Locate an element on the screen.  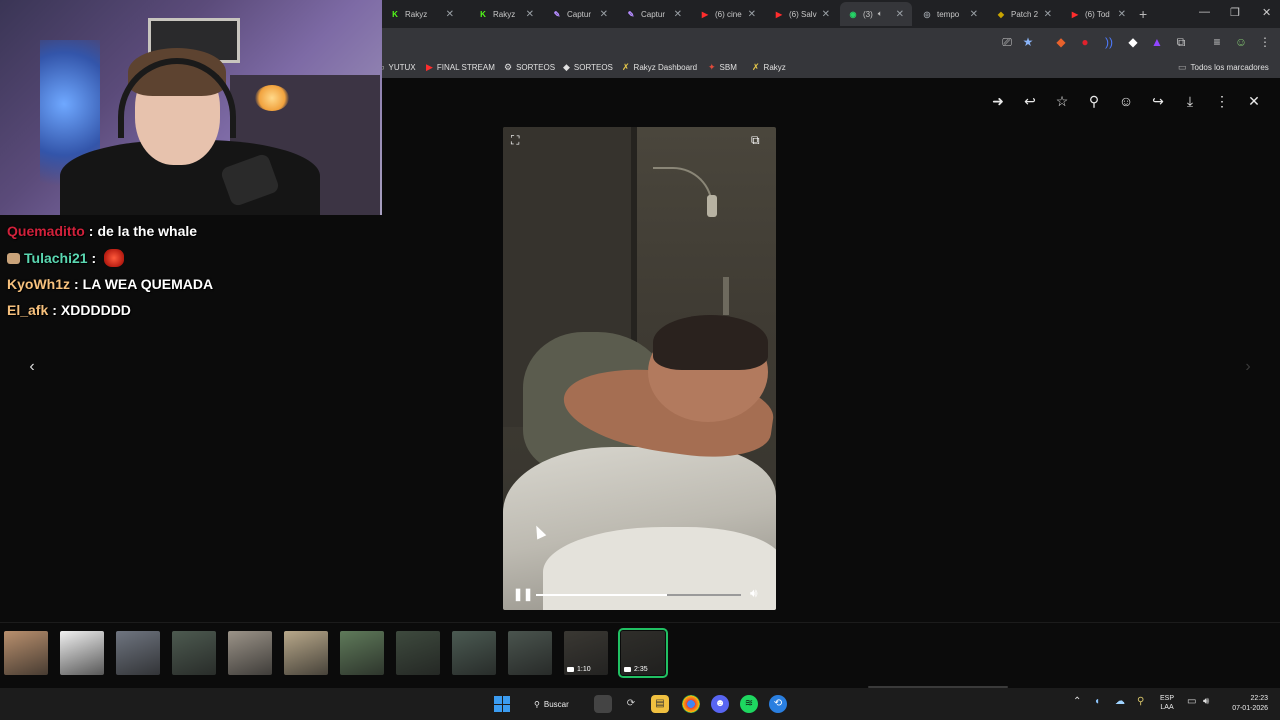
speaker-icon: 🔈︎ is located at coordinates (880, 14).